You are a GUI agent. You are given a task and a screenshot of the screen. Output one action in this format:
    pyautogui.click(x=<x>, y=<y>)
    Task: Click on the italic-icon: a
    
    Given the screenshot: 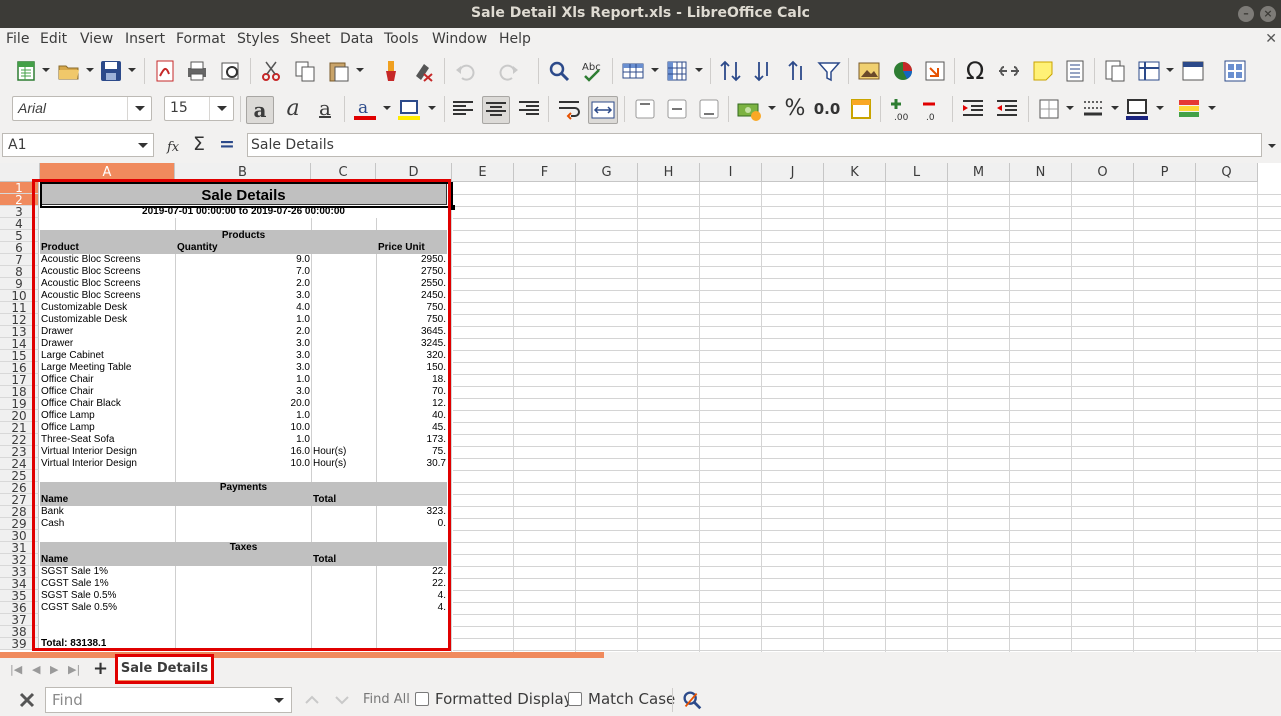 What is the action you would take?
    pyautogui.click(x=293, y=109)
    